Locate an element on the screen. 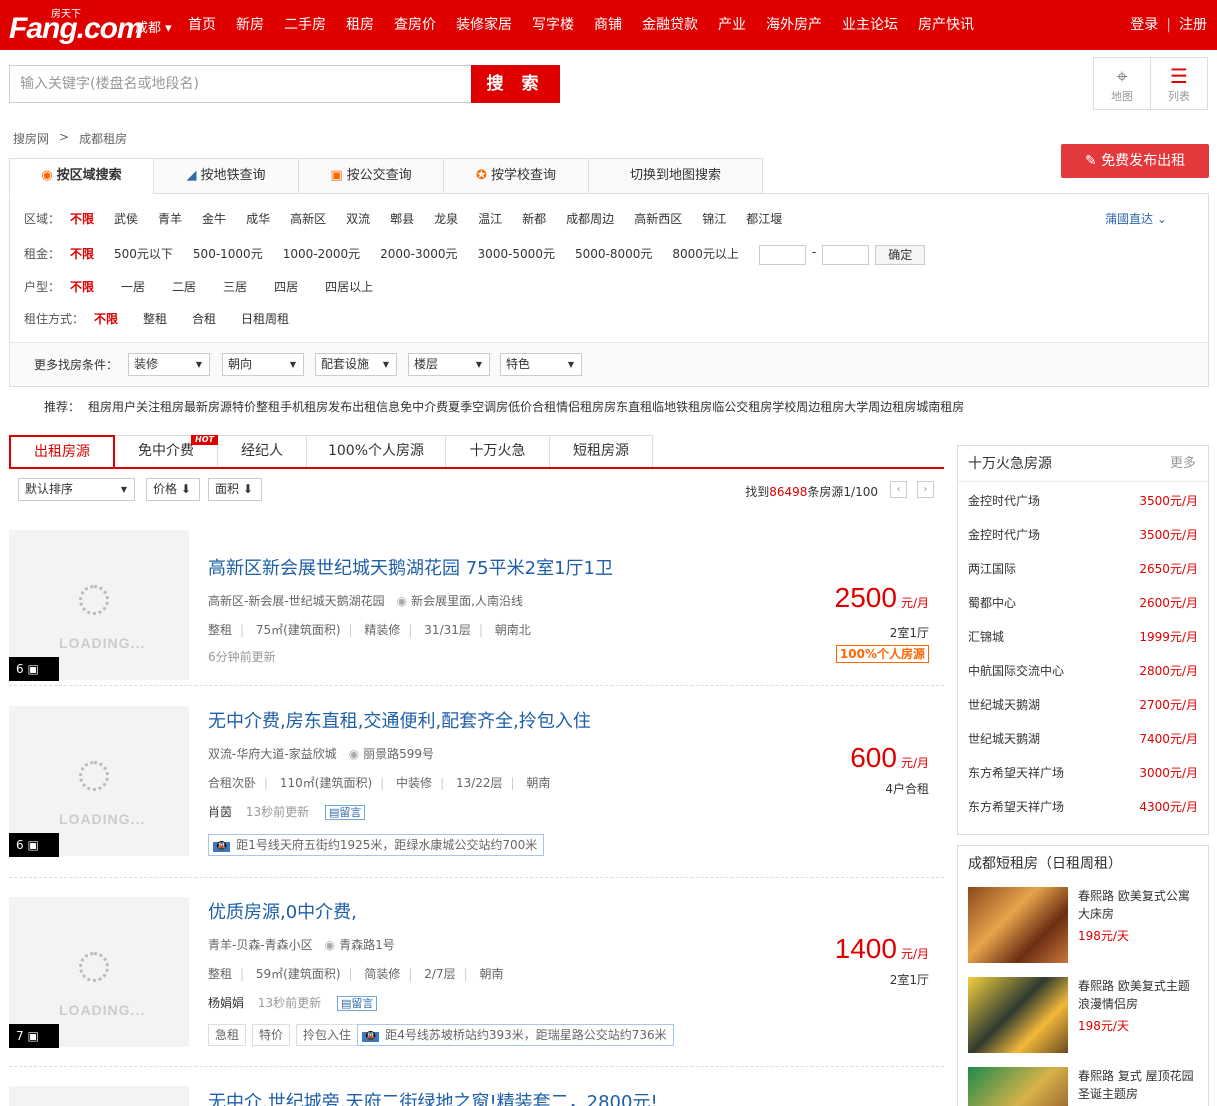 The width and height of the screenshot is (1217, 1106). short-rent-item: 春熙路 复式 屋顶花园 圣诞主题房 is located at coordinates (1084, 1086).